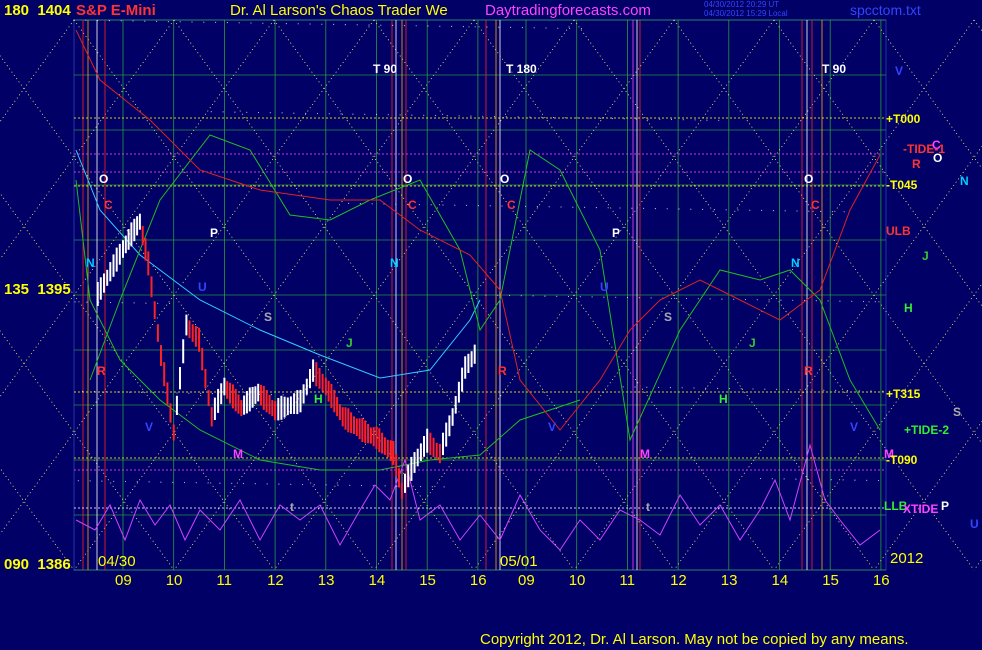 This screenshot has height=650, width=982. Describe the element at coordinates (668, 317) in the screenshot. I see `planet-marker-s: S` at that location.